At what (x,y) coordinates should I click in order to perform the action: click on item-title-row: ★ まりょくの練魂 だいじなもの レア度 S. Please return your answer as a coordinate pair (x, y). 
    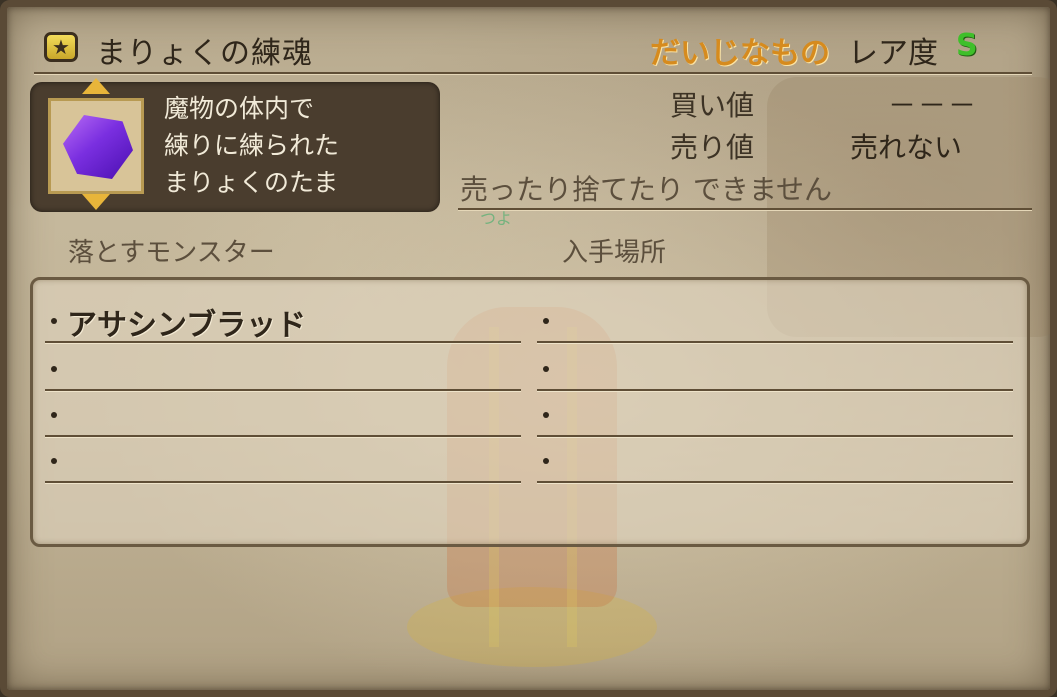
    Looking at the image, I should click on (535, 47).